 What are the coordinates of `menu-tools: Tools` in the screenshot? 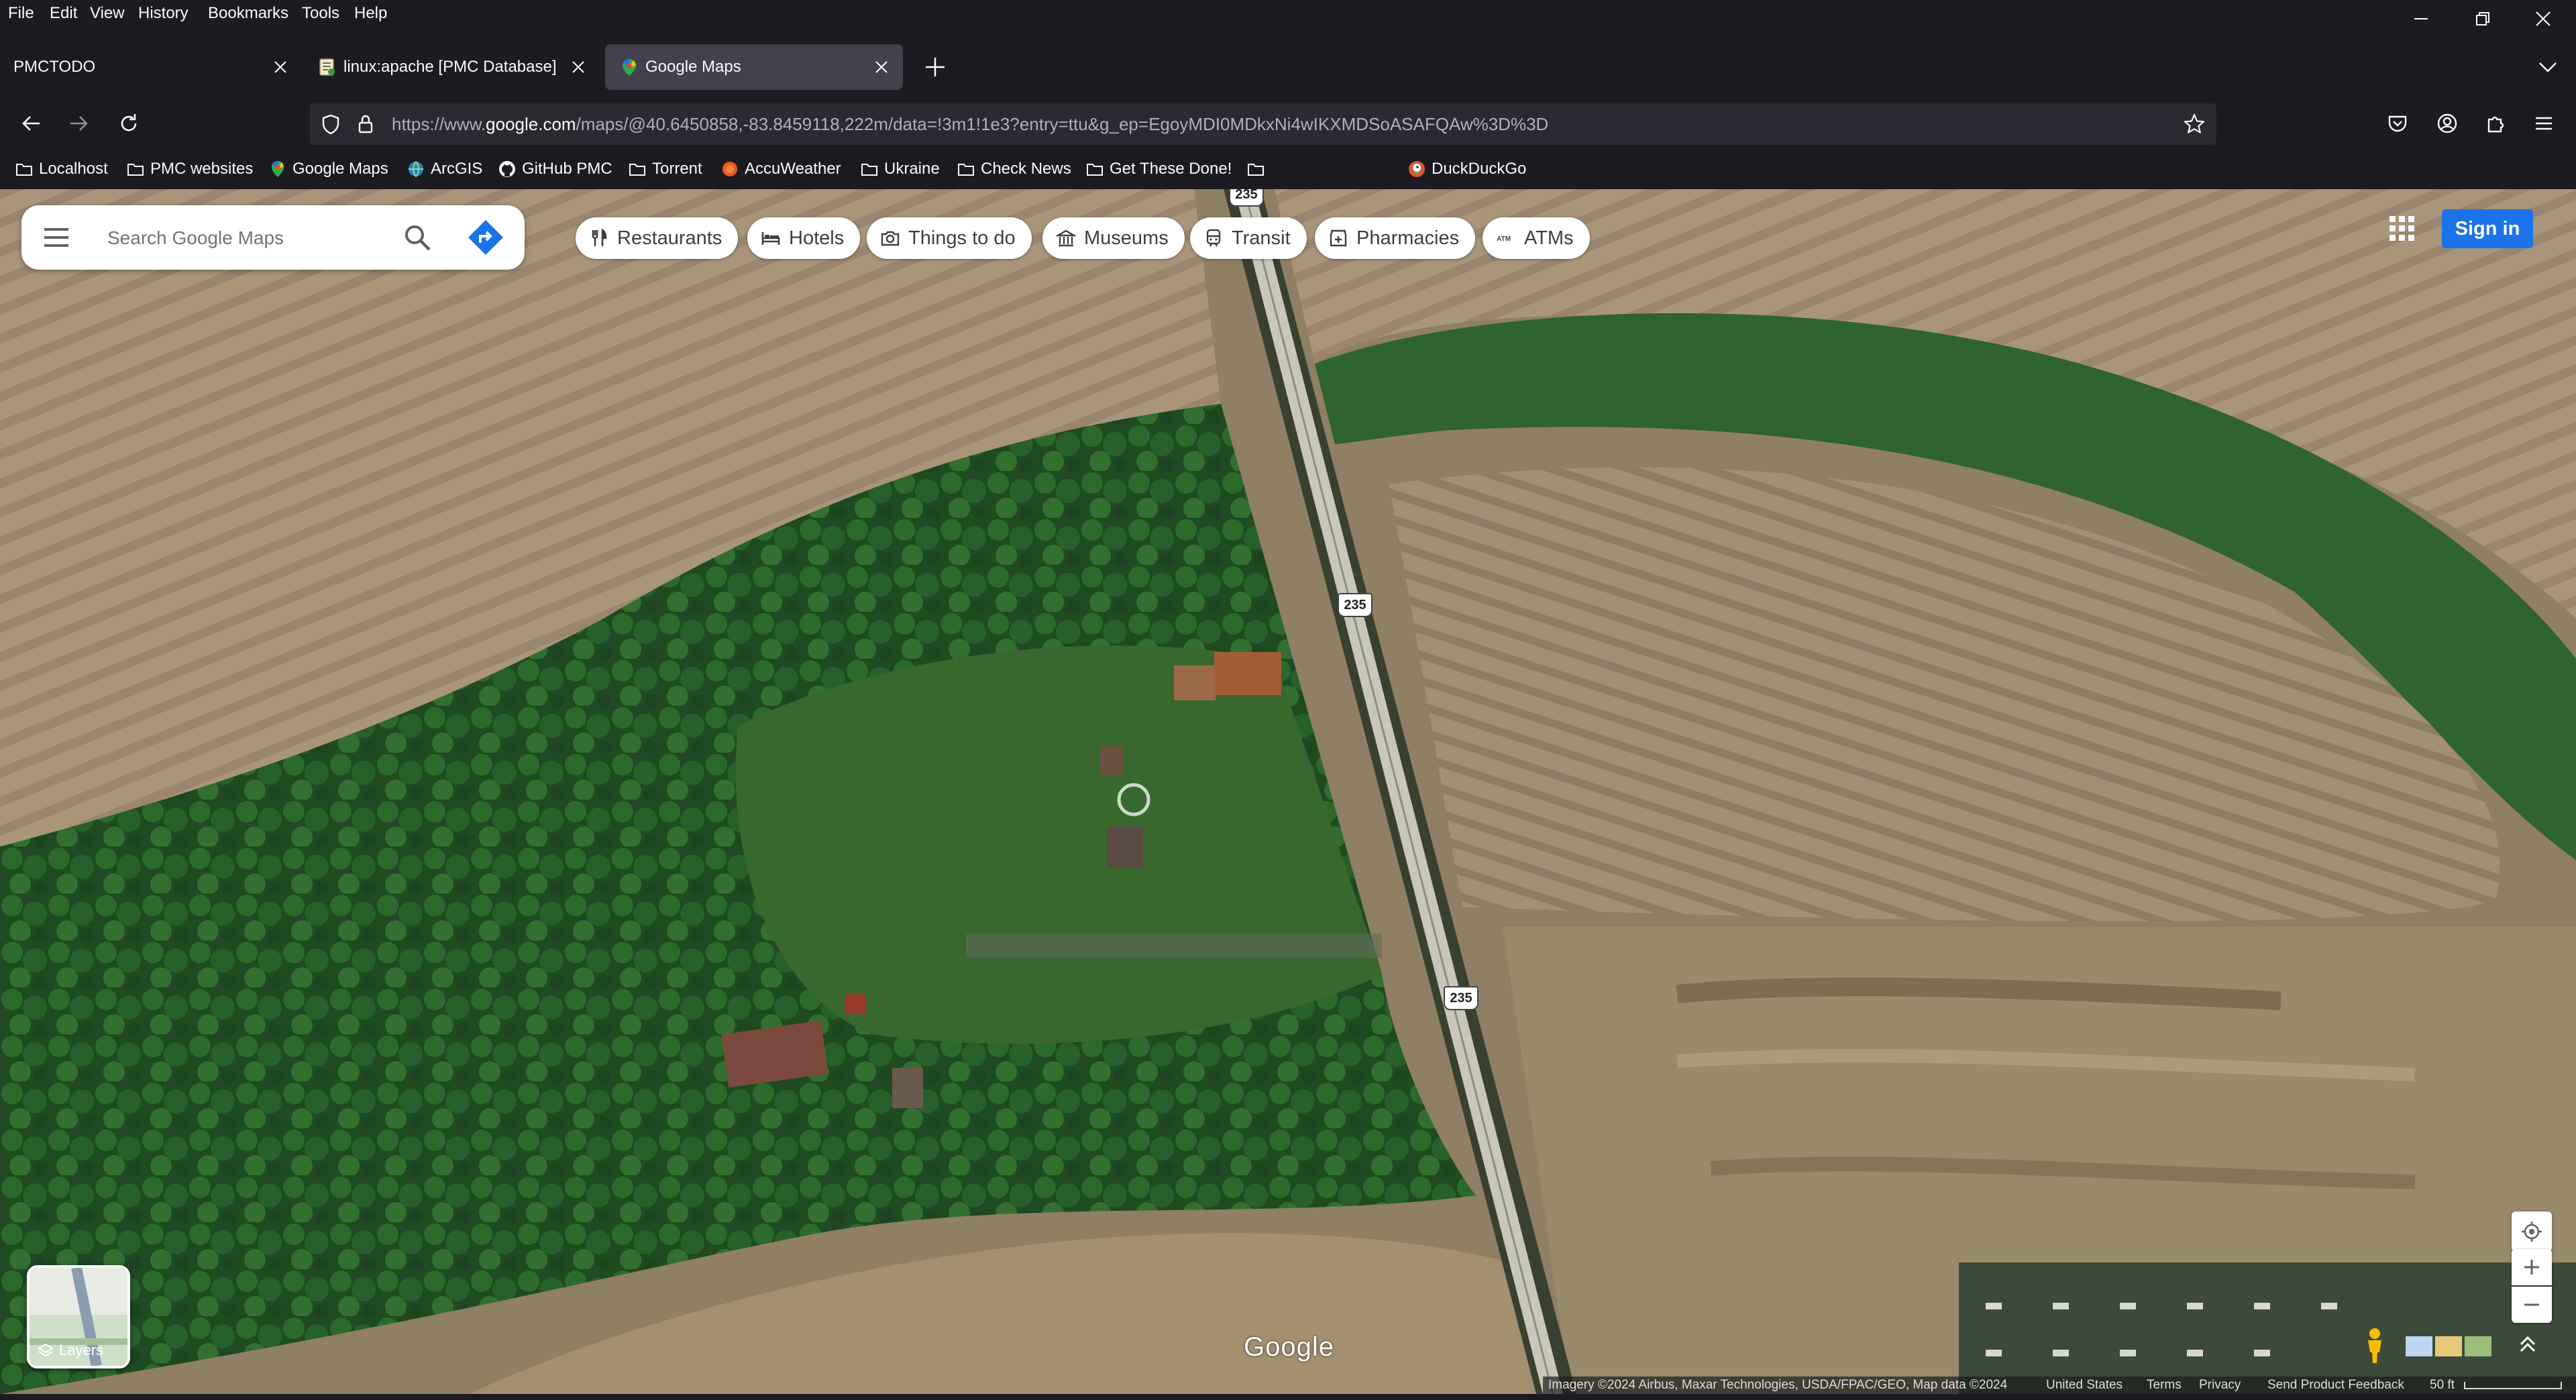 It's located at (320, 13).